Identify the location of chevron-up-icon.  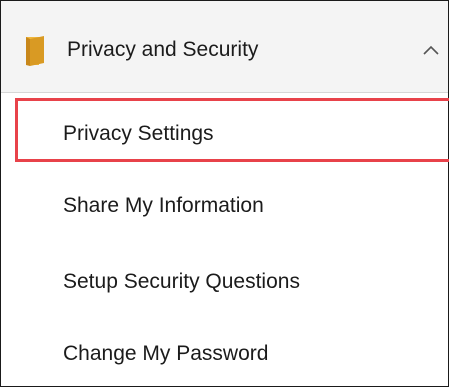
(431, 49).